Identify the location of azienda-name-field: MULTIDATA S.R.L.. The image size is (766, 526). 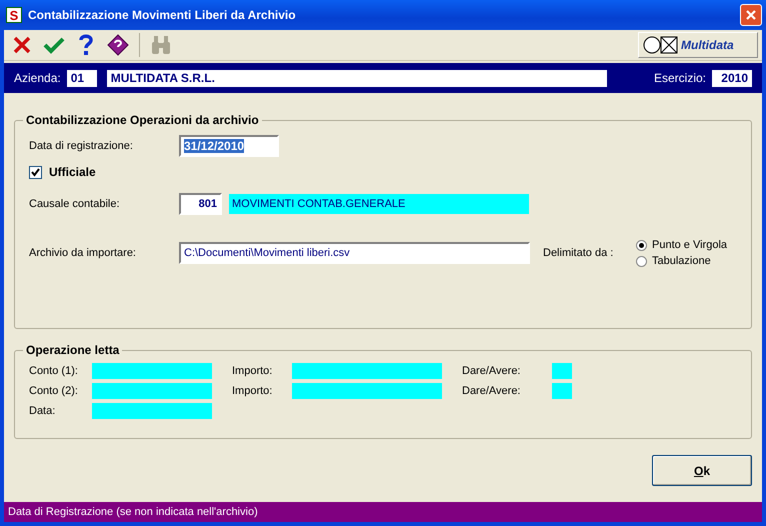
(356, 78).